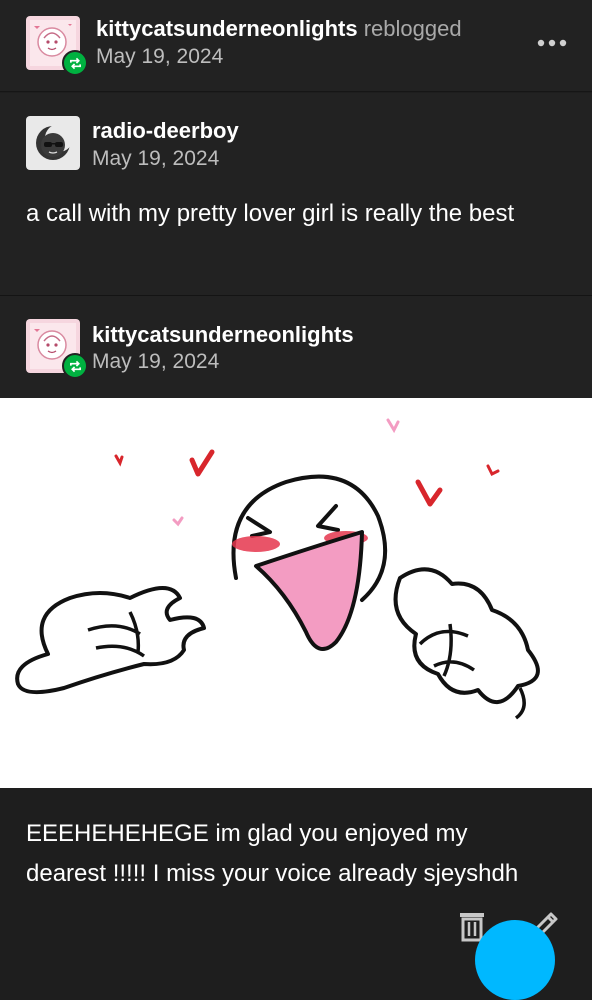 The image size is (592, 1000). I want to click on reblogged-label: reblogged, so click(412, 28).